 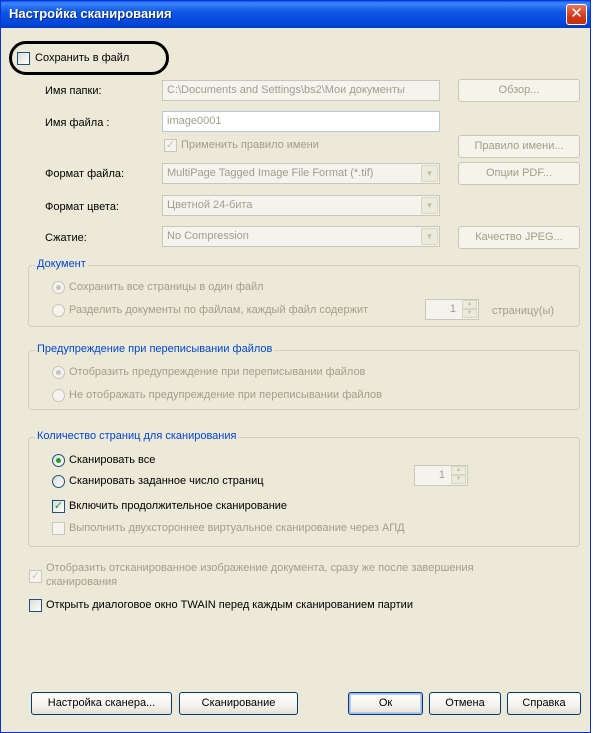 What do you see at coordinates (82, 582) in the screenshot?
I see `show-image-label-line2: сканирования` at bounding box center [82, 582].